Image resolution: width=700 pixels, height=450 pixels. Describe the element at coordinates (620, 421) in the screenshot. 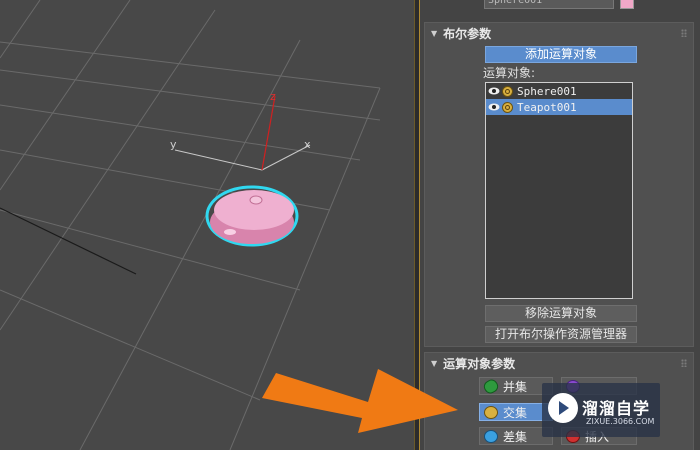

I see `watermark-url: ZIXUE.3066.COM` at that location.